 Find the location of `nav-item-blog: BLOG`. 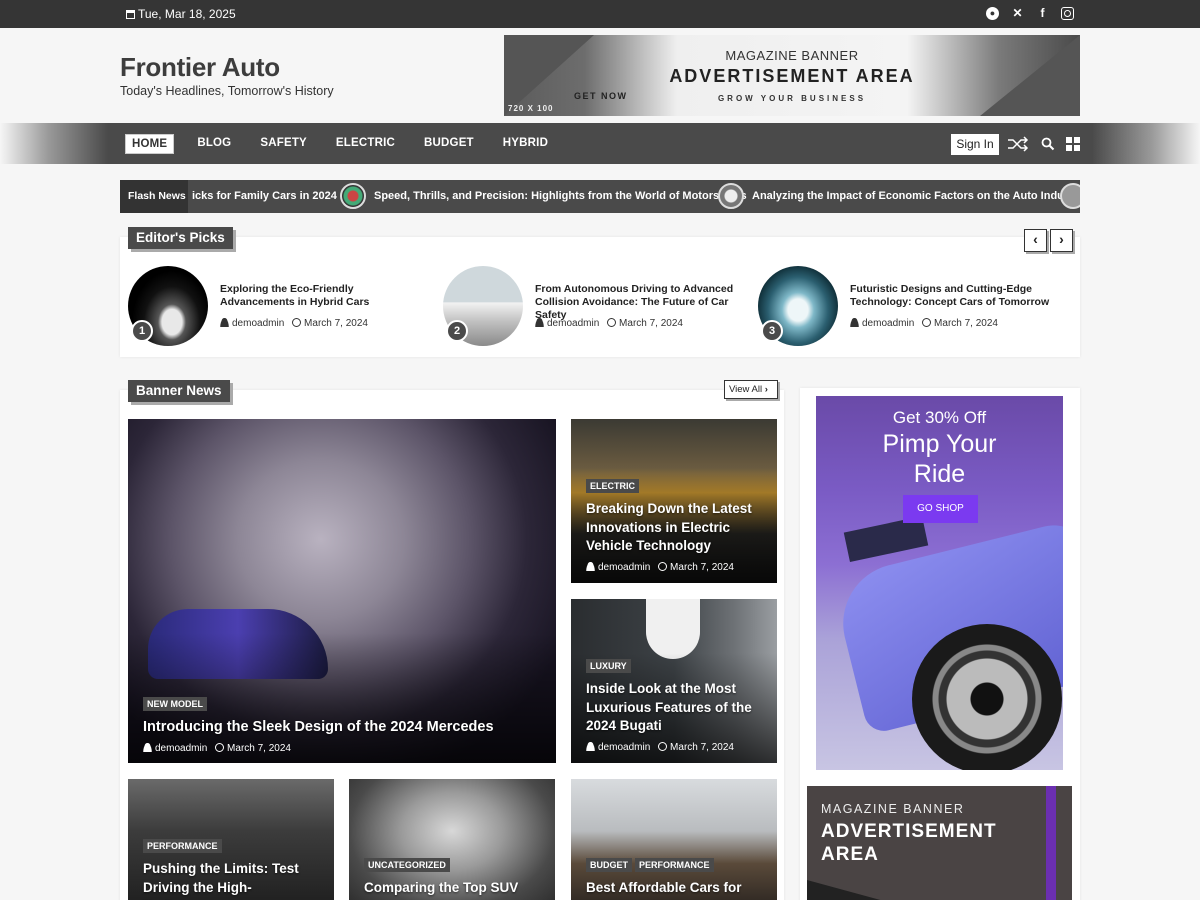

nav-item-blog: BLOG is located at coordinates (214, 144).